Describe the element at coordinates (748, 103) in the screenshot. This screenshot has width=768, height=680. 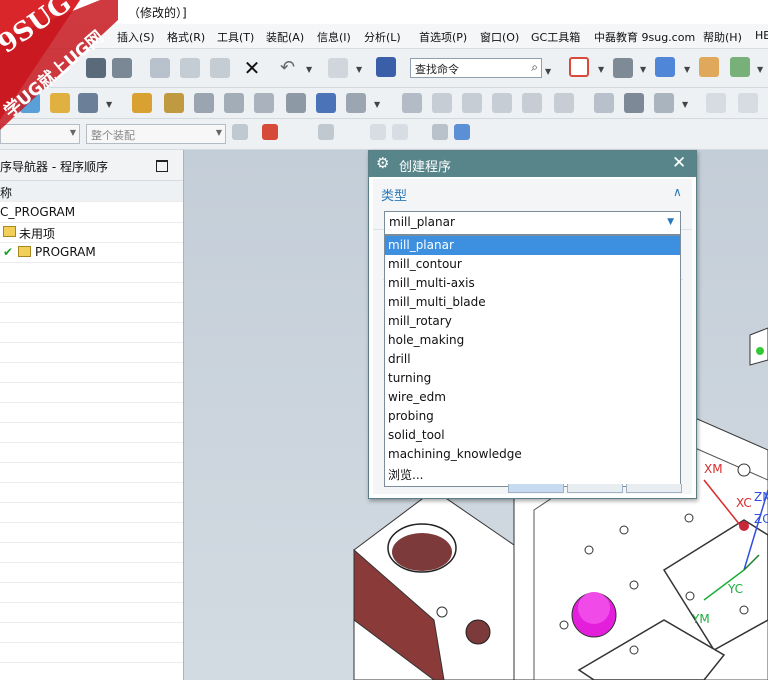
I see `snap-end-icon` at that location.